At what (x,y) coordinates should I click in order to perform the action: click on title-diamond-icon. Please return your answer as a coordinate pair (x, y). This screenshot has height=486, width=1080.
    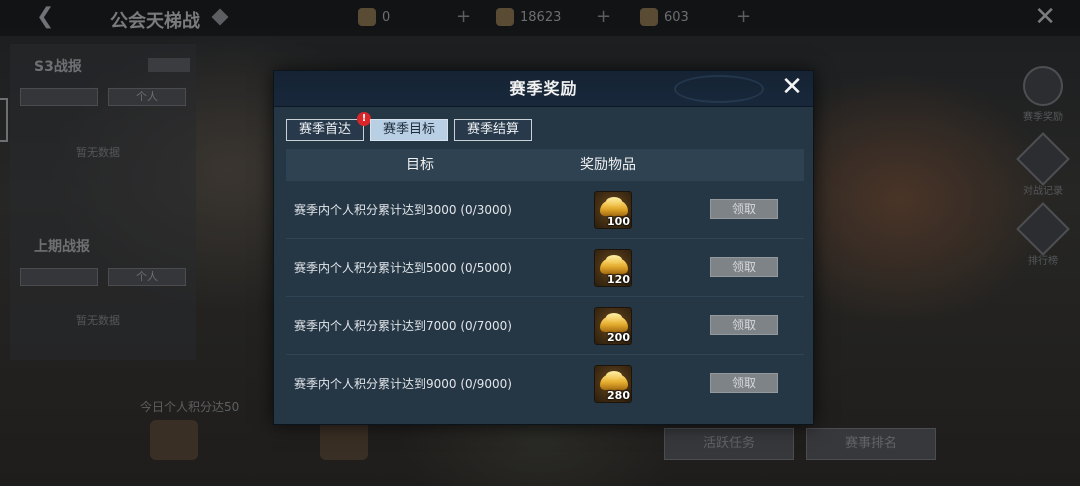
    Looking at the image, I should click on (220, 17).